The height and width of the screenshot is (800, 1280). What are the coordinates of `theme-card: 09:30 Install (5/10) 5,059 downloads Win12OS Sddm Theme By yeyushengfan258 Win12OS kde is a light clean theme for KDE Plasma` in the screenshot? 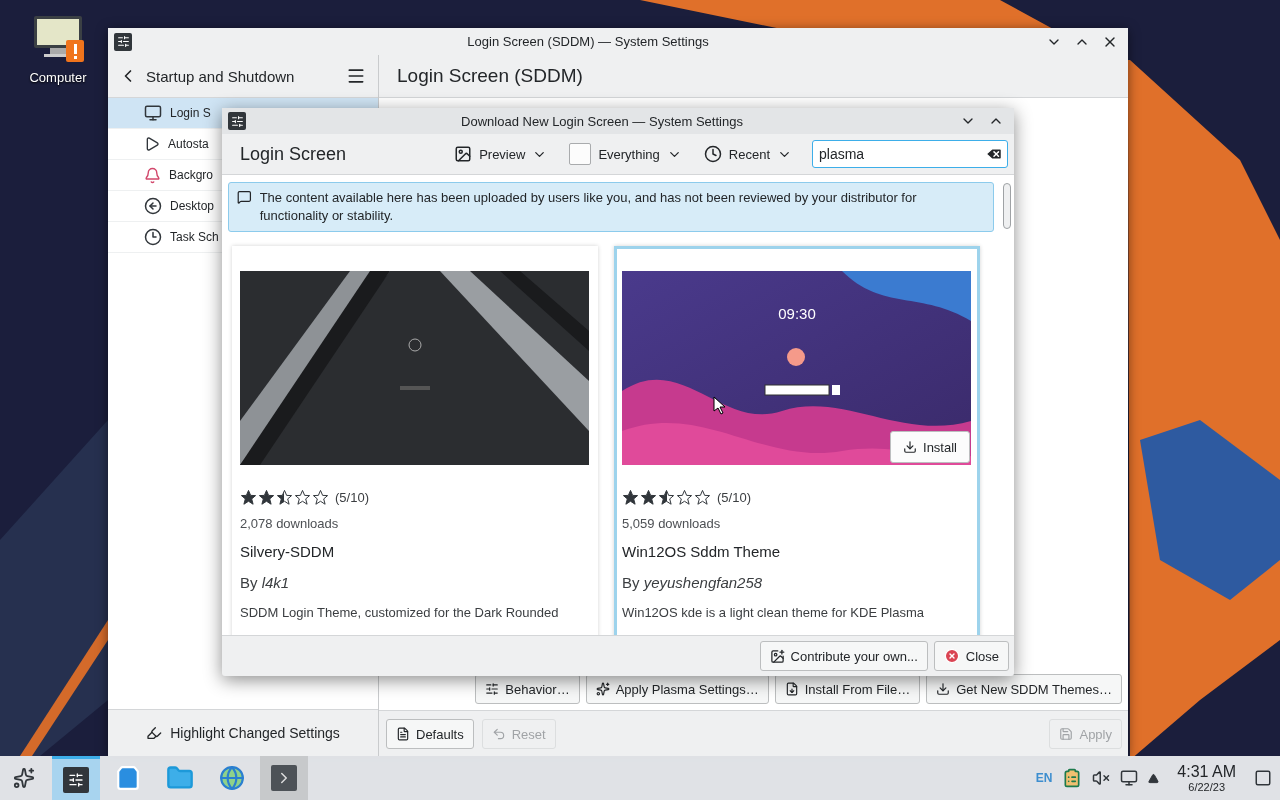 It's located at (797, 440).